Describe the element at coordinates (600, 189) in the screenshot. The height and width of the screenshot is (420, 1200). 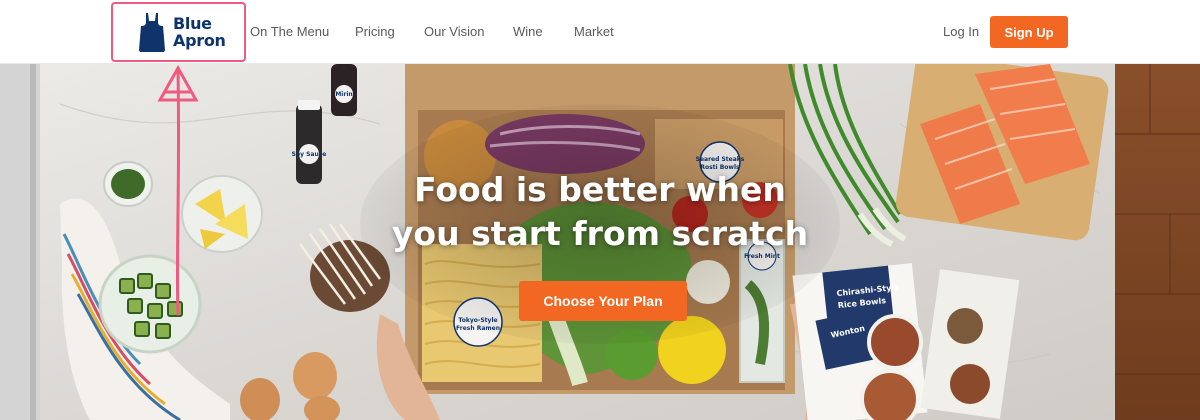
I see `hero-headline-line1: Food is better when` at that location.